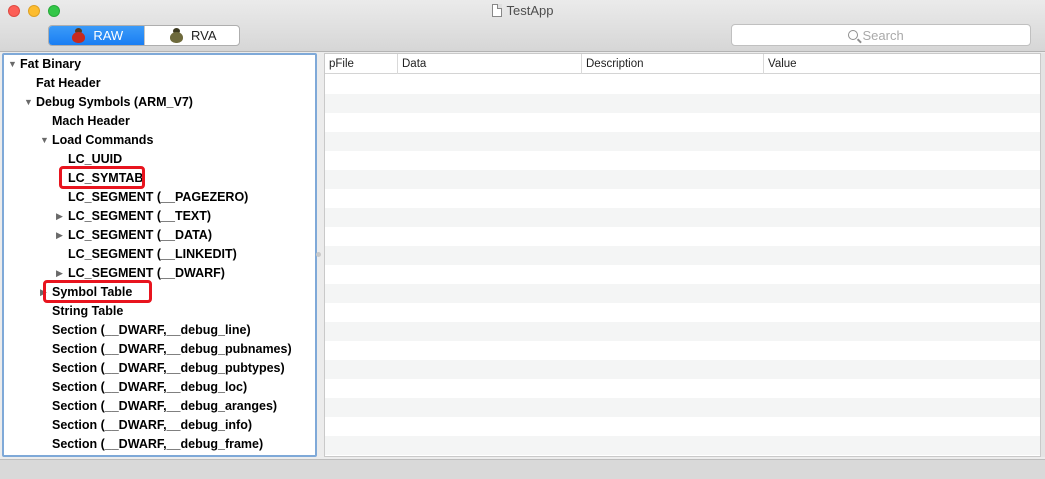  I want to click on outline-row: LC_SEGMENT (__PAGEZERO), so click(159, 197).